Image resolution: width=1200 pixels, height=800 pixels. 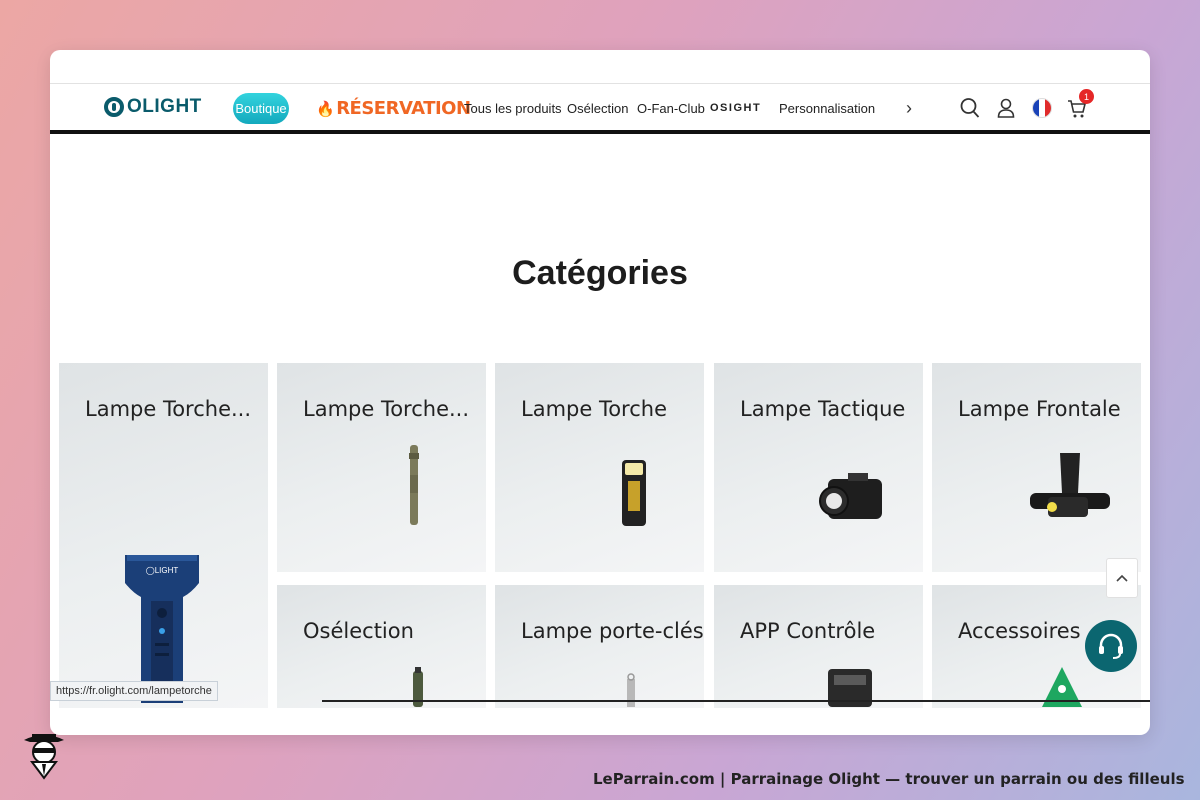 I want to click on support-chat-button, so click(x=1111, y=646).